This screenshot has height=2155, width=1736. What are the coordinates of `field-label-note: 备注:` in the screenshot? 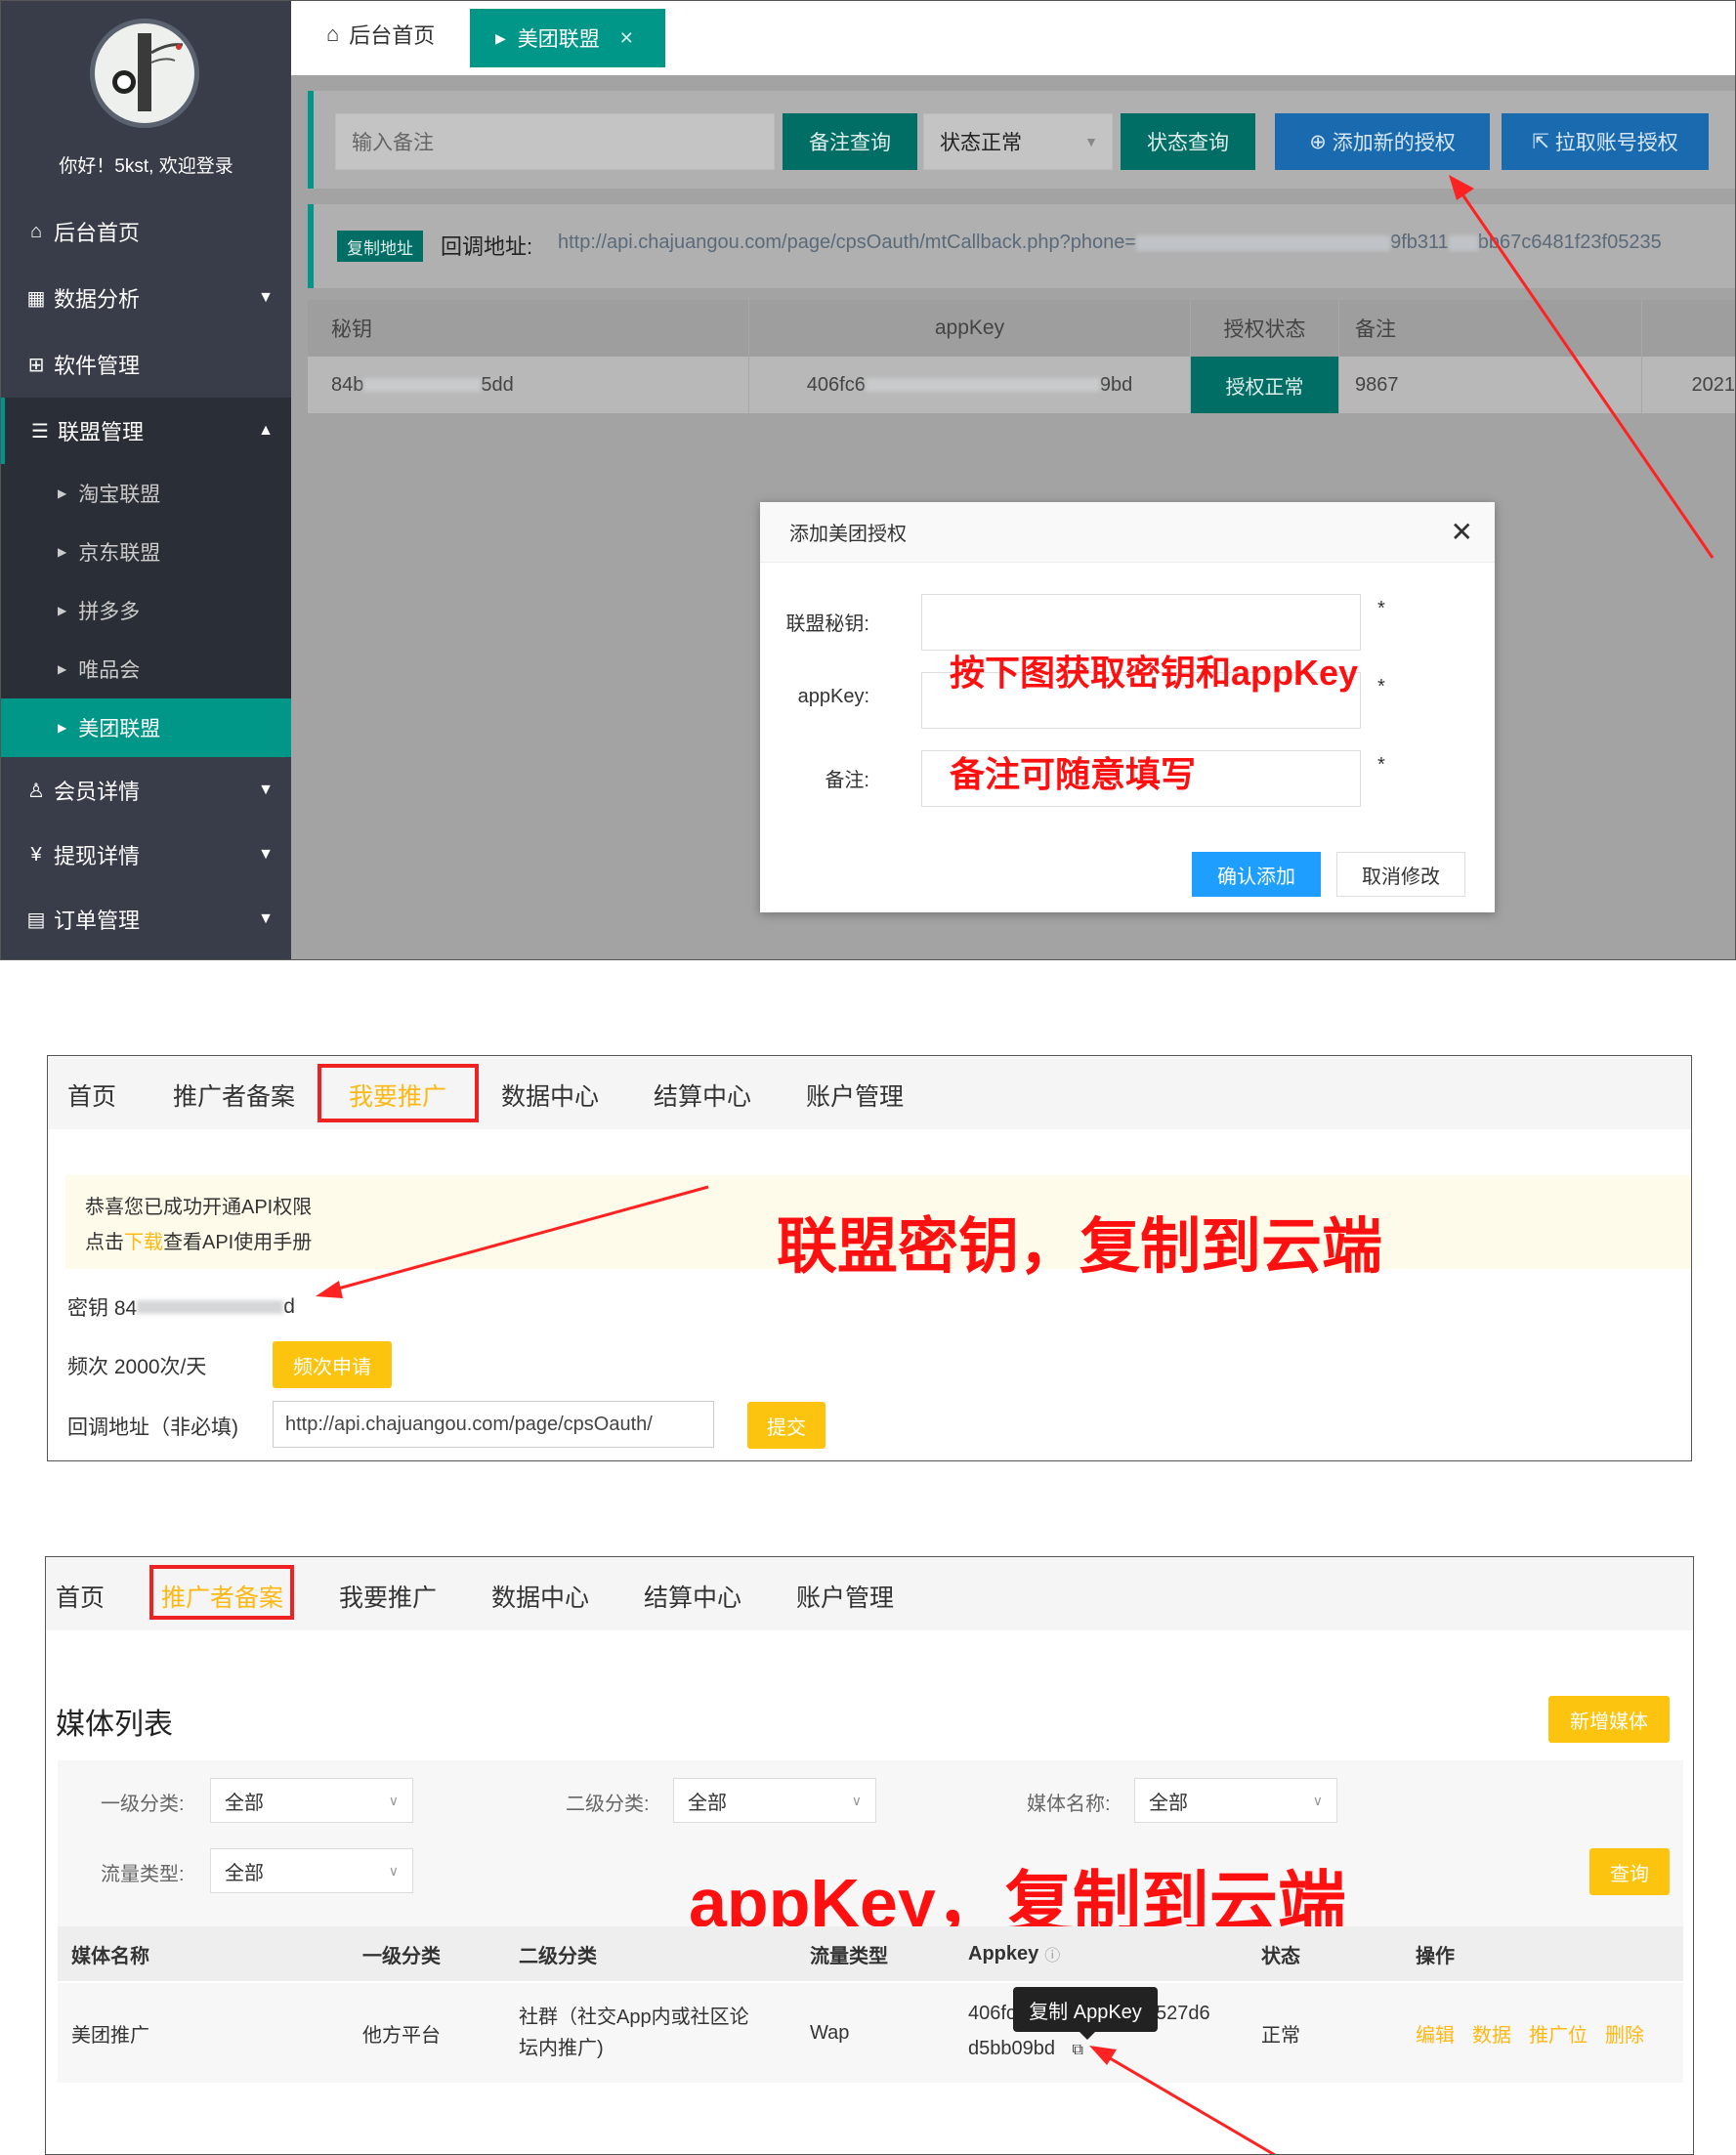 It's located at (847, 780).